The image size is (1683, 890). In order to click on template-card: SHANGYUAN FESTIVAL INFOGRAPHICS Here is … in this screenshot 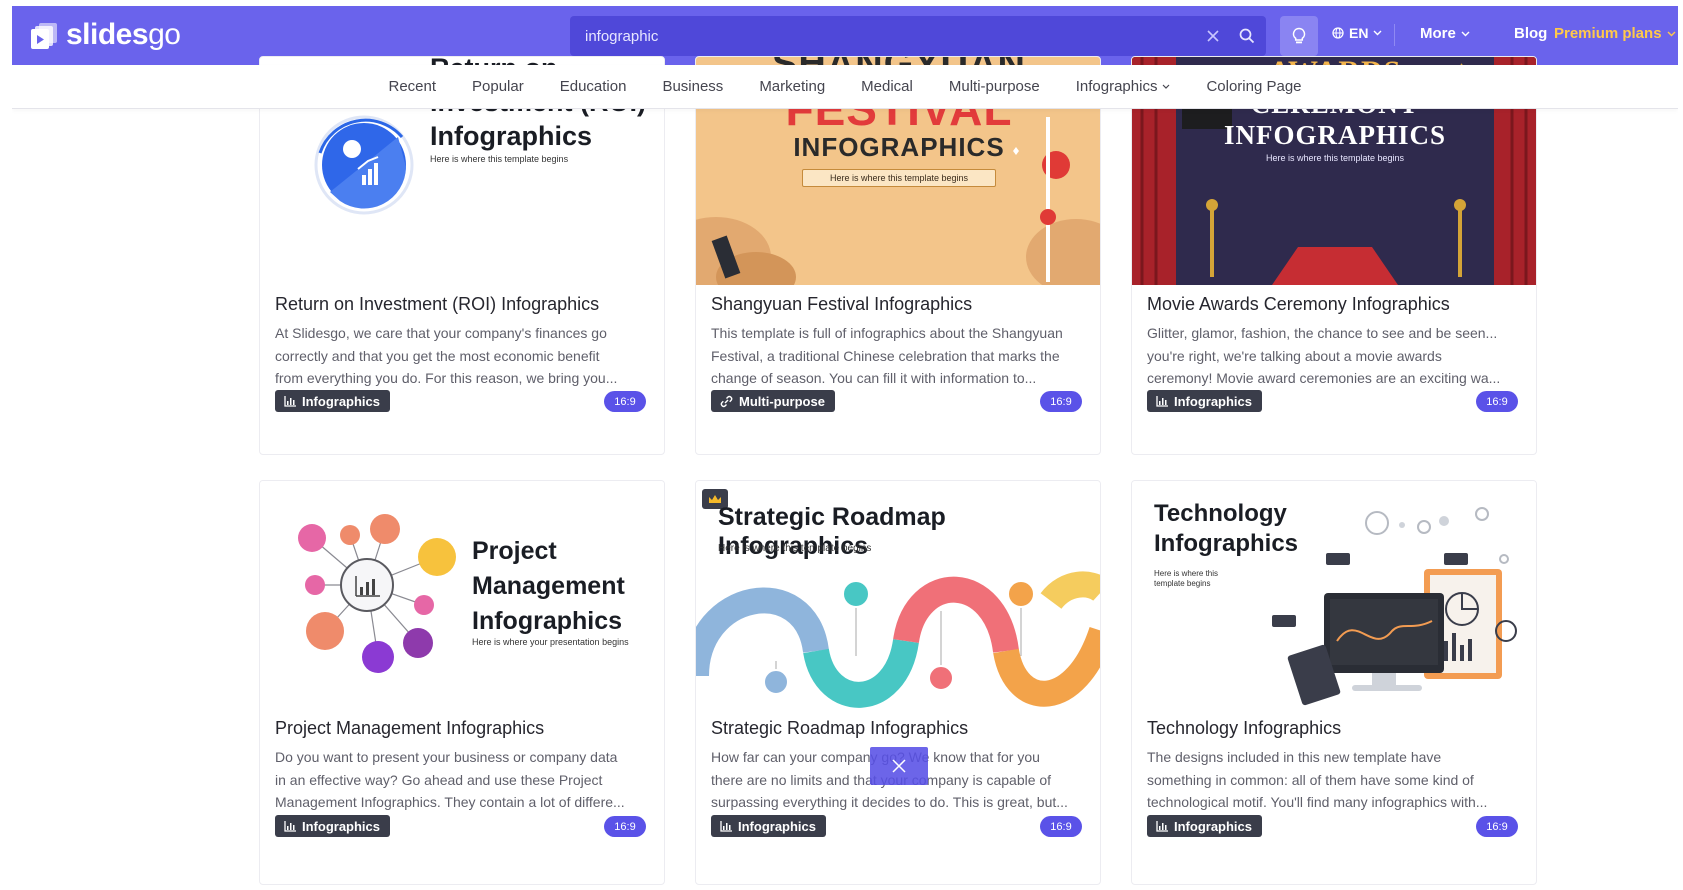, I will do `click(898, 255)`.